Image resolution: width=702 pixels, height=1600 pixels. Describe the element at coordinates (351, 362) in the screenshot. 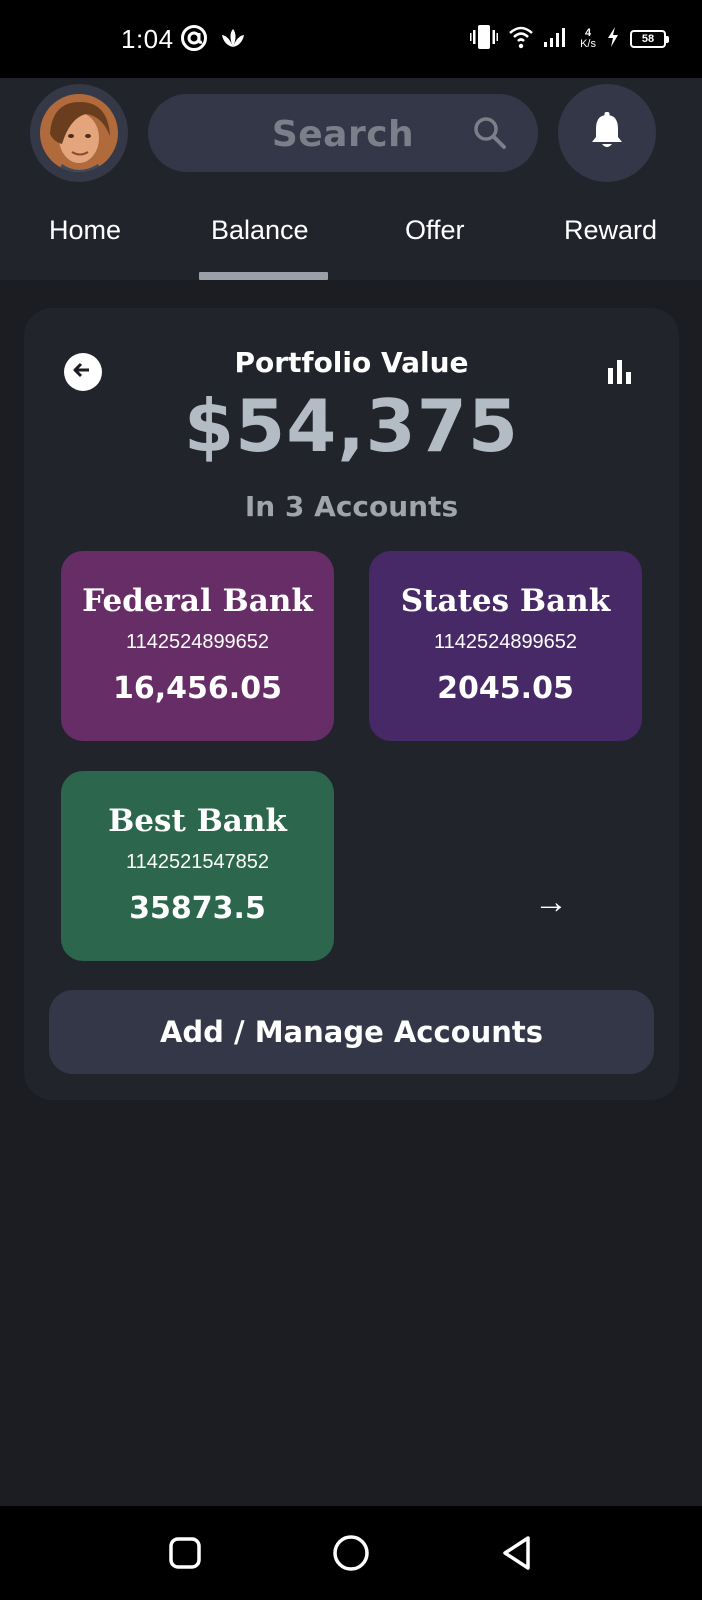

I see `portfolio-label: Portfolio Value` at that location.